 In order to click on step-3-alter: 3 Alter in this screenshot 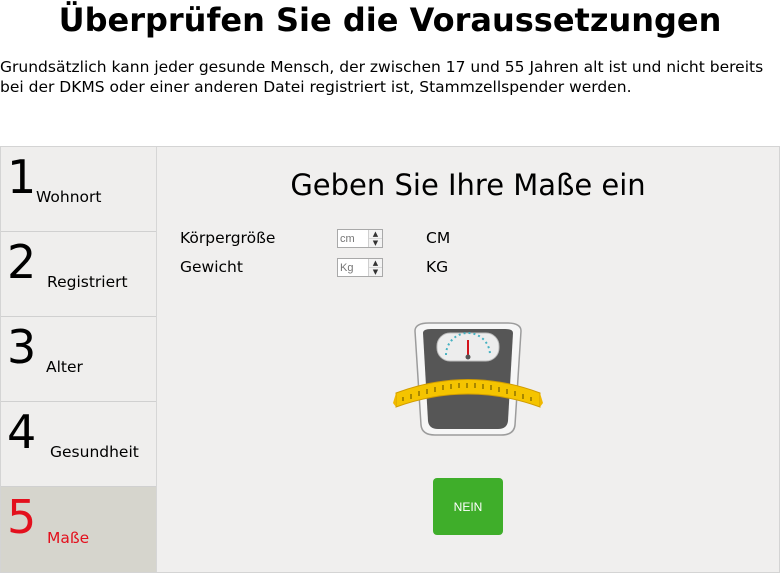, I will do `click(78, 359)`.